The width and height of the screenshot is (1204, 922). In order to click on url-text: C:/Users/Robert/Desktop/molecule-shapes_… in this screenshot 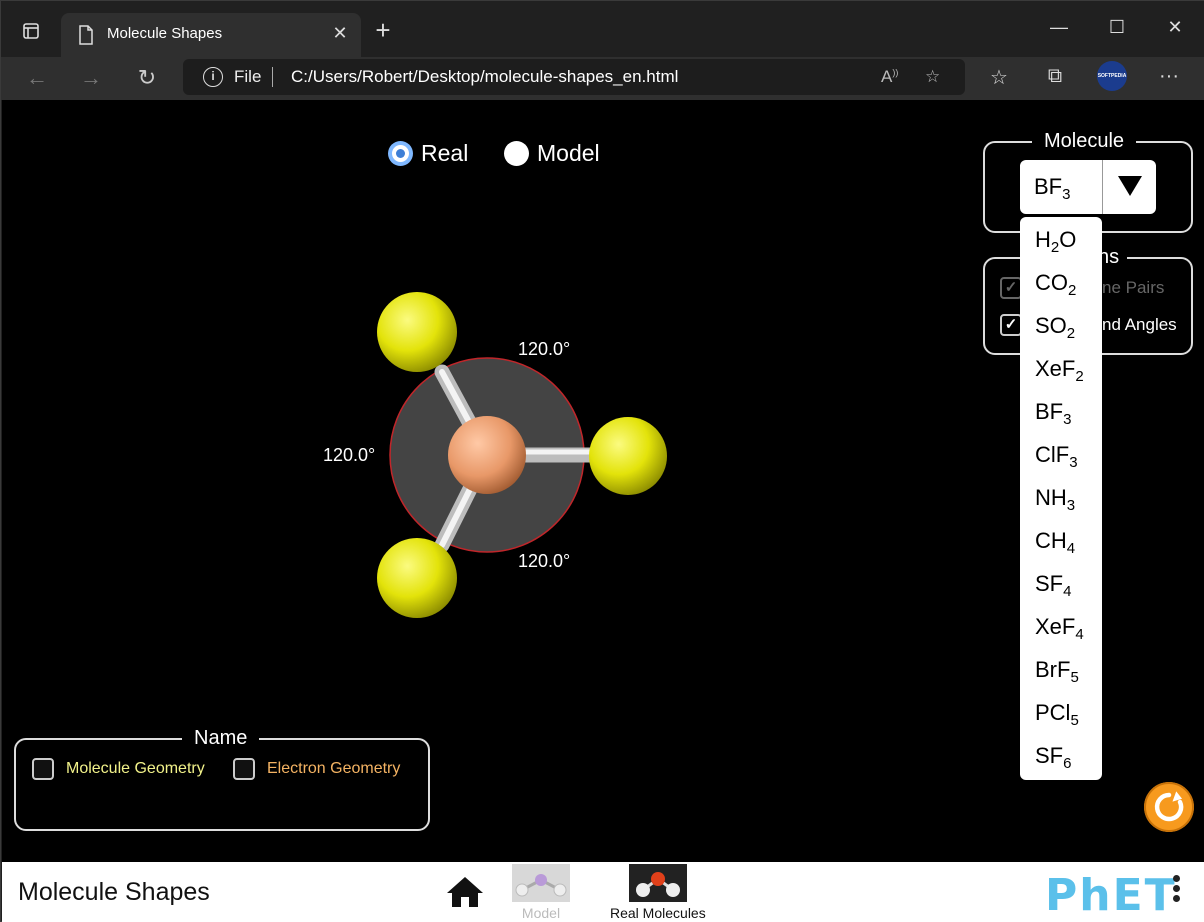, I will do `click(484, 77)`.